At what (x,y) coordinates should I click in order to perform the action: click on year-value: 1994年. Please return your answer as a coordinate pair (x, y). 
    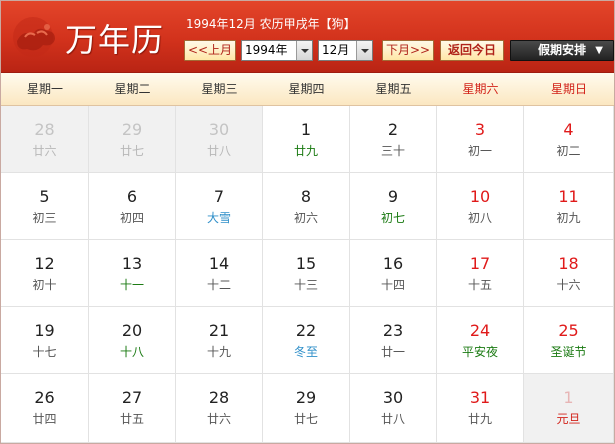
    Looking at the image, I should click on (266, 50).